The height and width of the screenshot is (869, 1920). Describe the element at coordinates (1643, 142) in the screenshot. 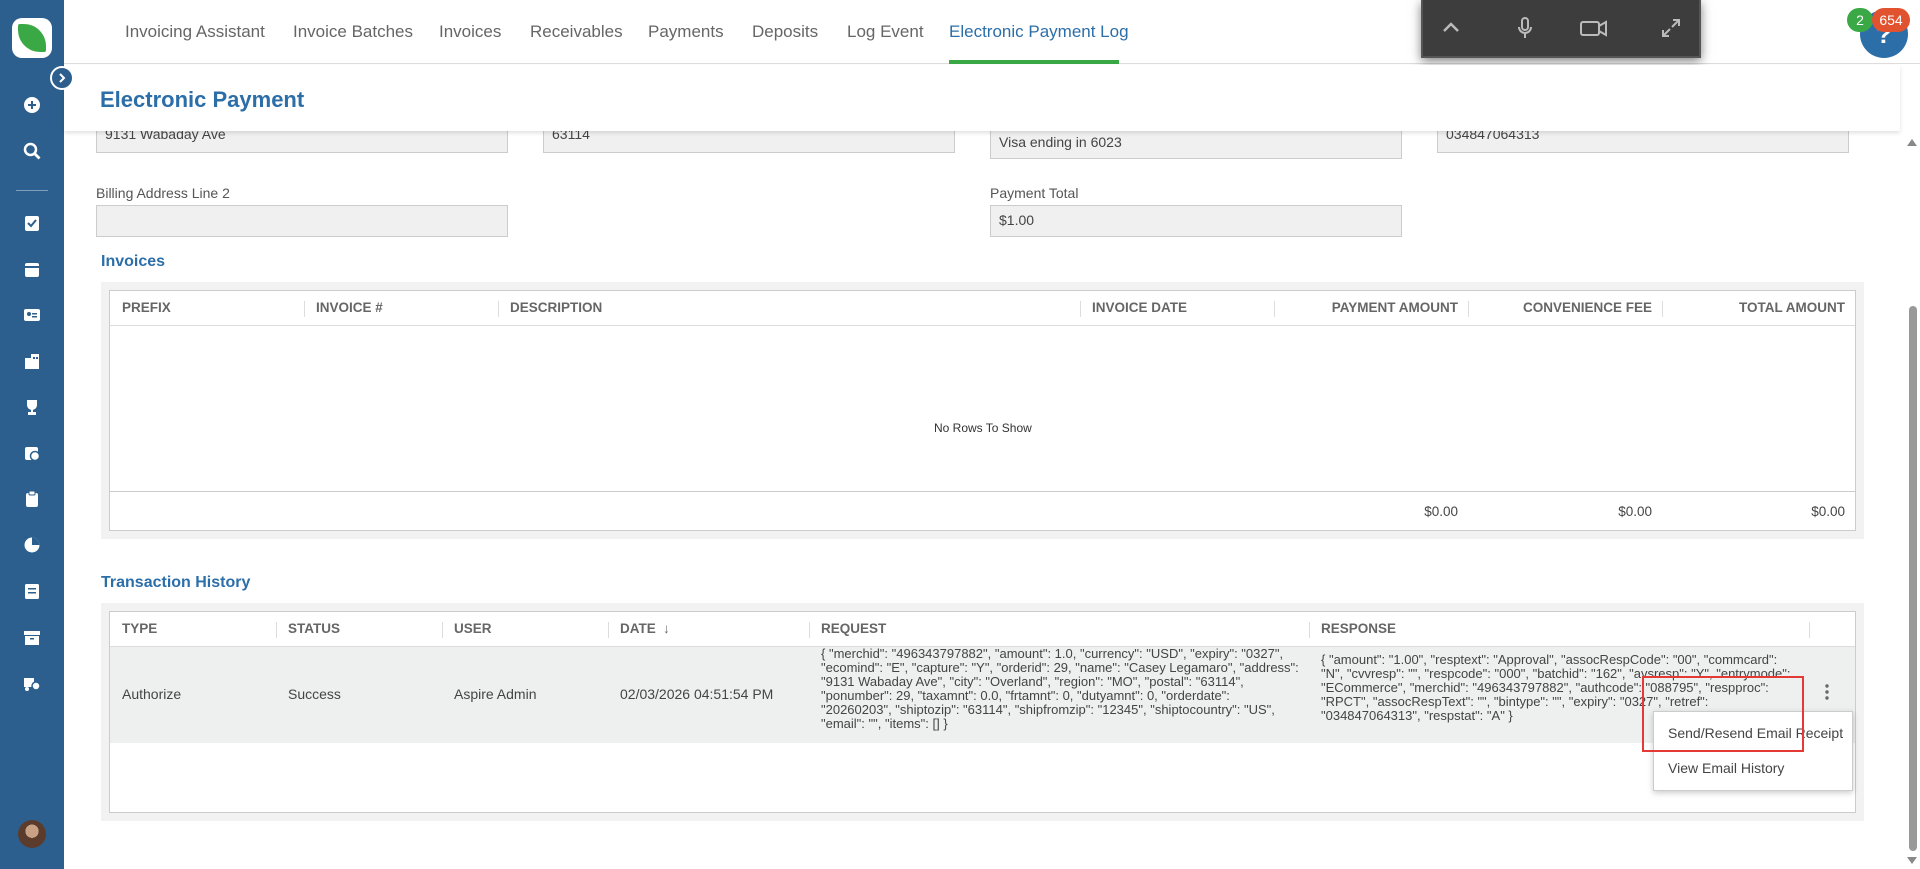

I see `reference-field: 034847064313` at that location.